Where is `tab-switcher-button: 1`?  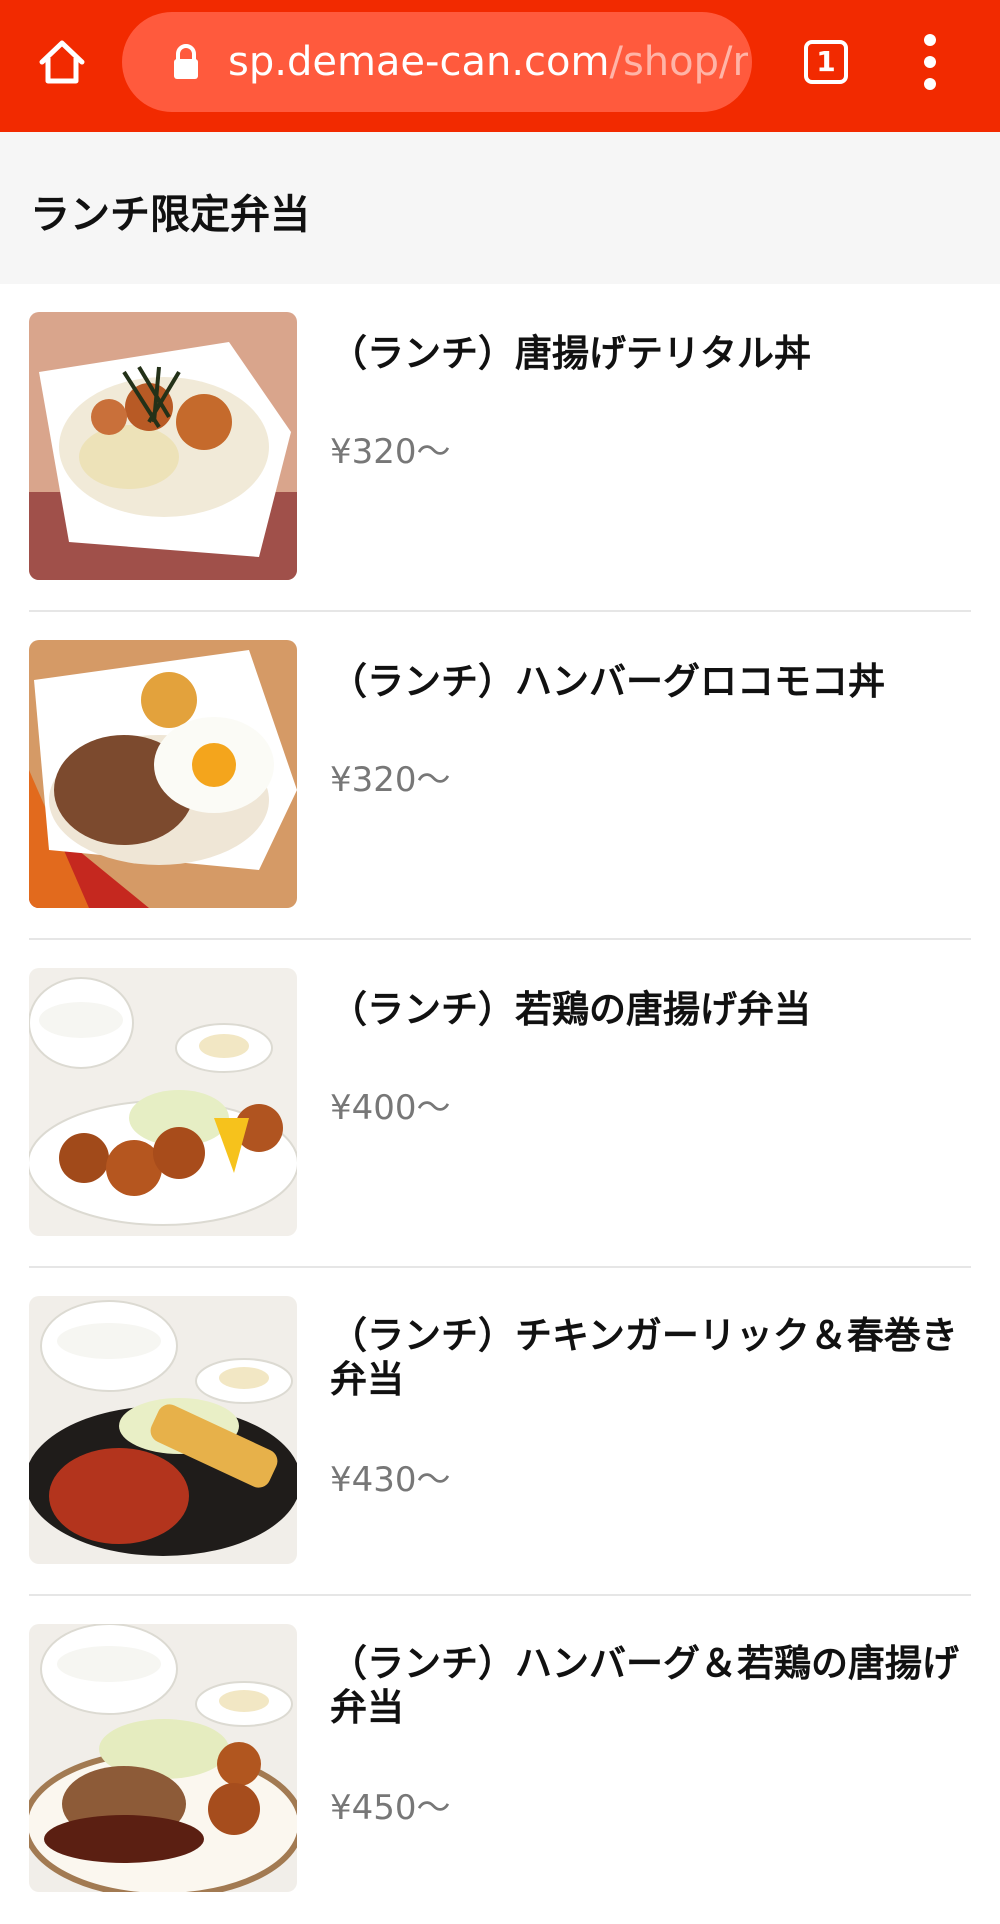
tab-switcher-button: 1 is located at coordinates (826, 62).